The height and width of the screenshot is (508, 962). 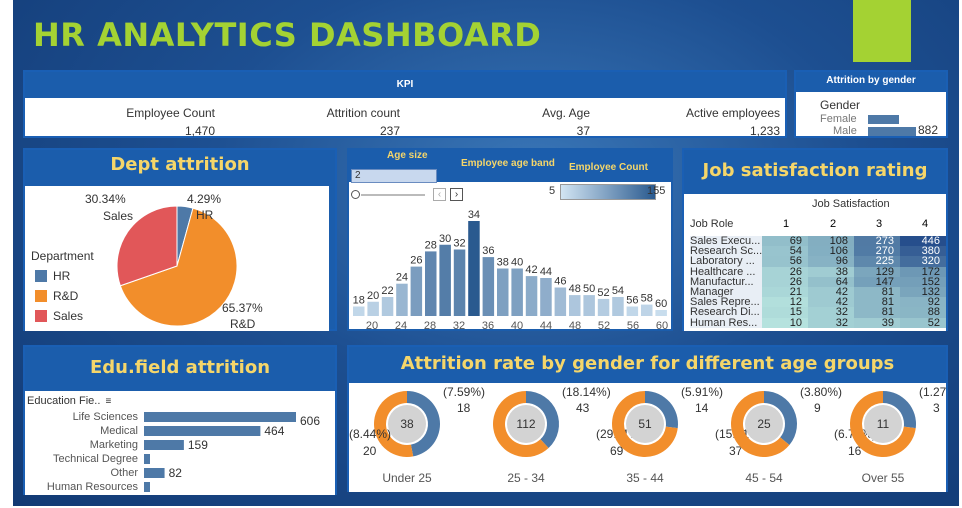 I want to click on age-tick-label: 52, so click(x=604, y=325).